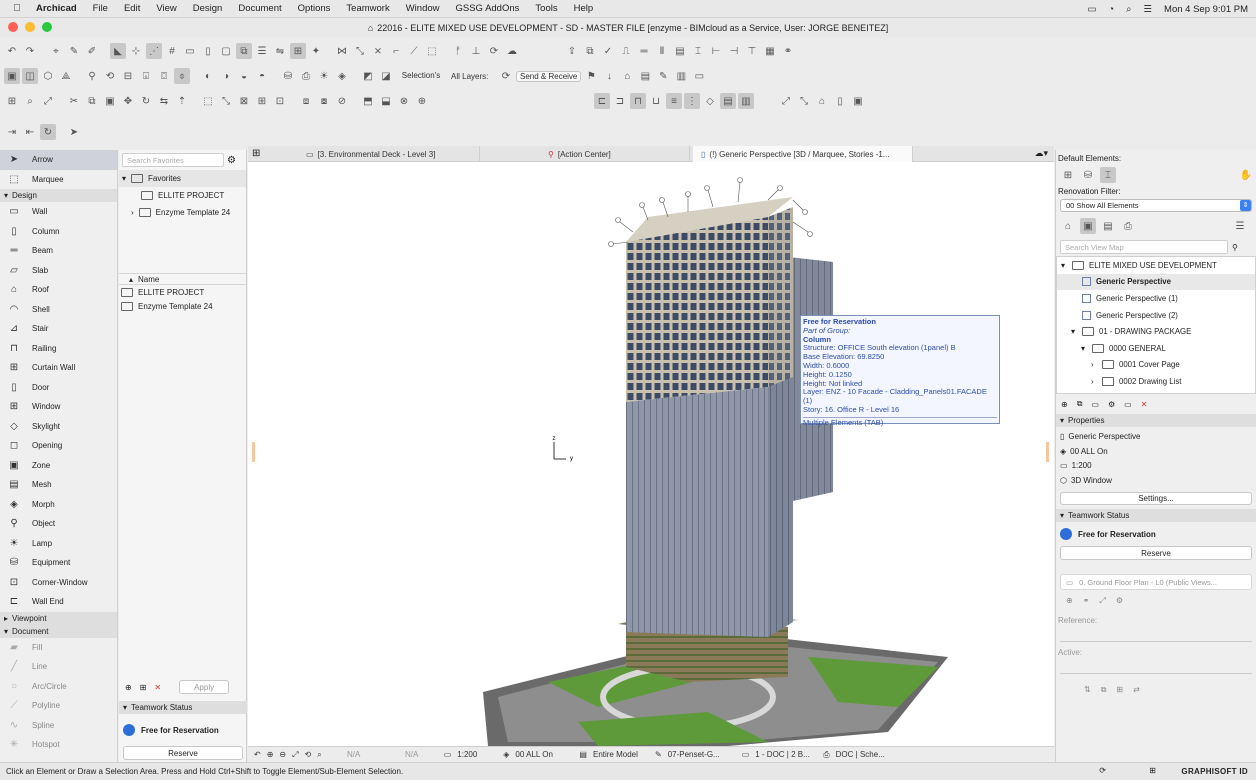  Describe the element at coordinates (262, 76) in the screenshot. I see `hidden-line-icon: ◓` at that location.